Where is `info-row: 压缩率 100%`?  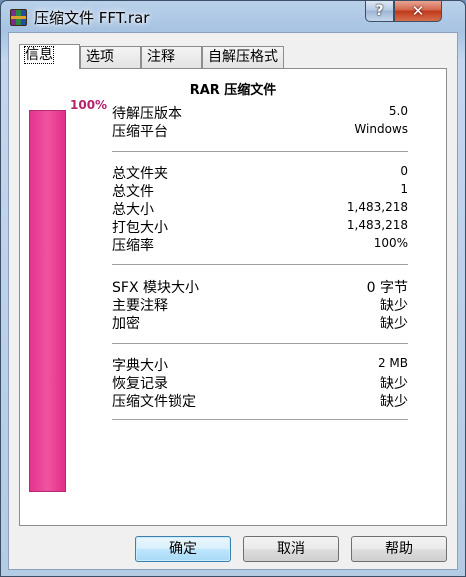 info-row: 压缩率 100% is located at coordinates (260, 244).